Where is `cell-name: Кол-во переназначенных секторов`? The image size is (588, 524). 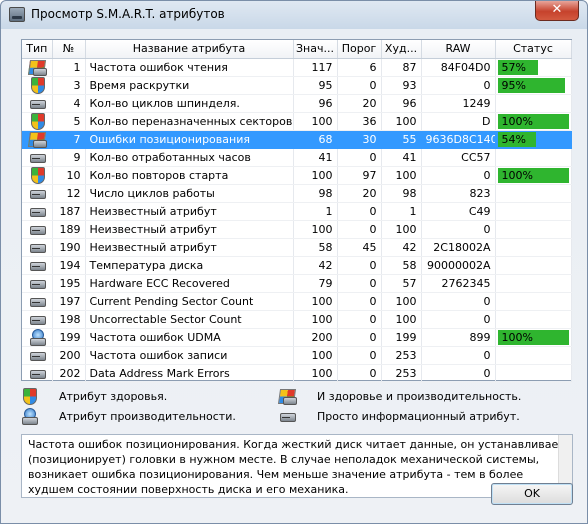 cell-name: Кол-во переназначенных секторов is located at coordinates (189, 121).